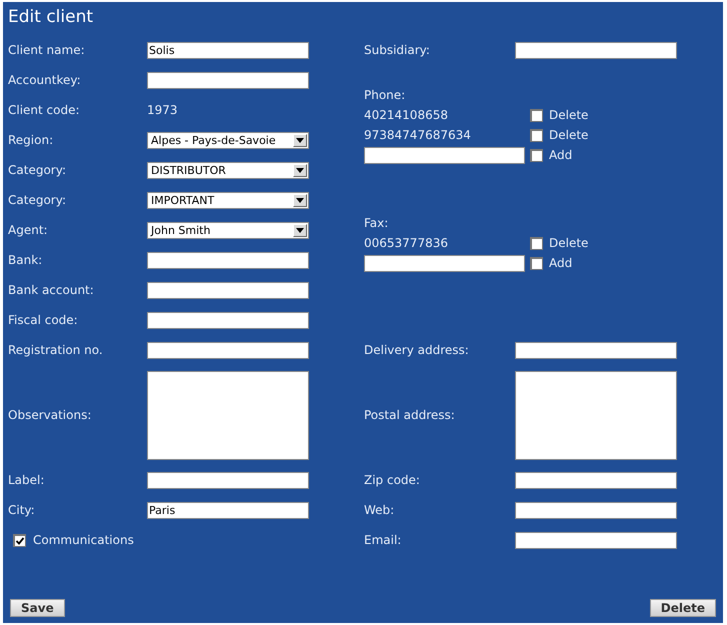 The height and width of the screenshot is (625, 727). Describe the element at coordinates (50, 415) in the screenshot. I see `field-label: Observations:` at that location.